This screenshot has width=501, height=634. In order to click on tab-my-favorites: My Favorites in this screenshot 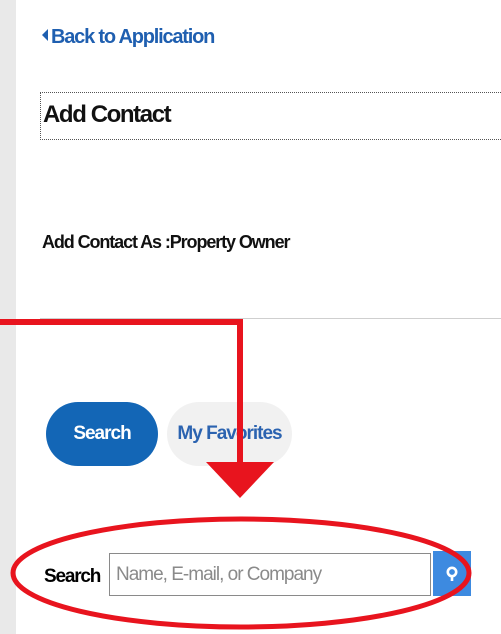, I will do `click(229, 434)`.